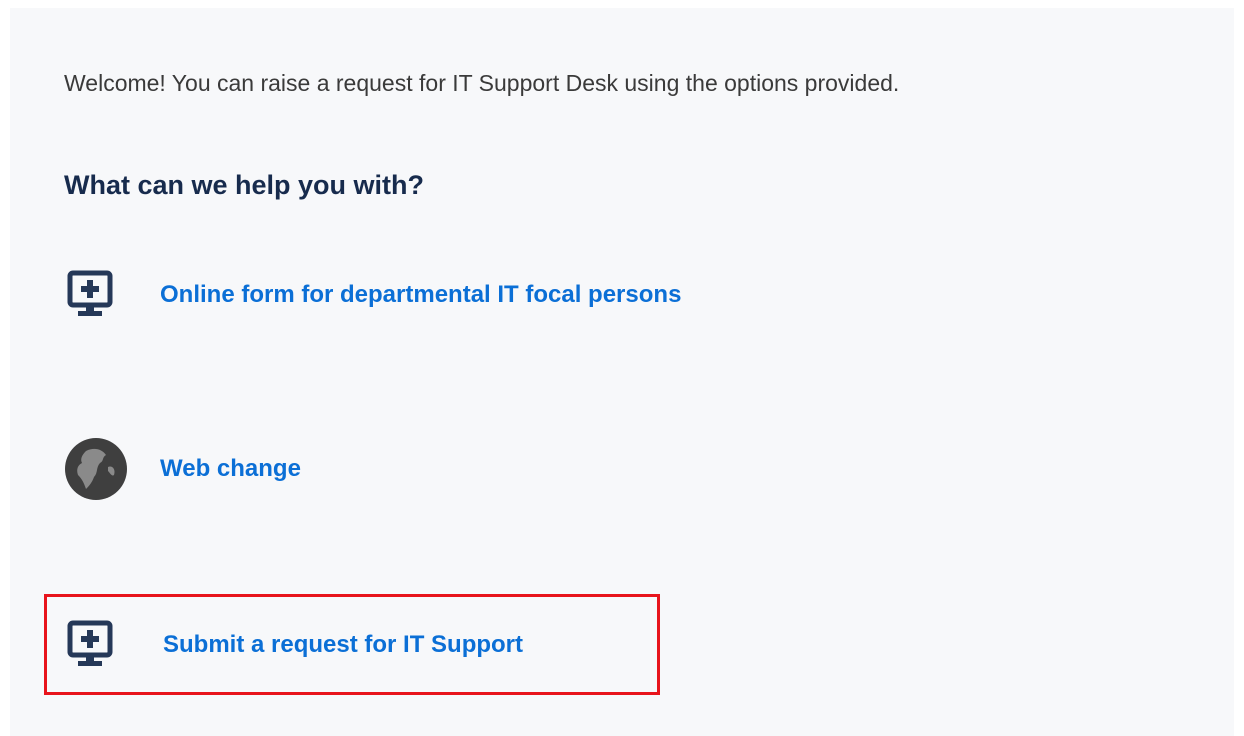 The height and width of the screenshot is (736, 1244). Describe the element at coordinates (97, 295) in the screenshot. I see `monitor-plus-icon` at that location.